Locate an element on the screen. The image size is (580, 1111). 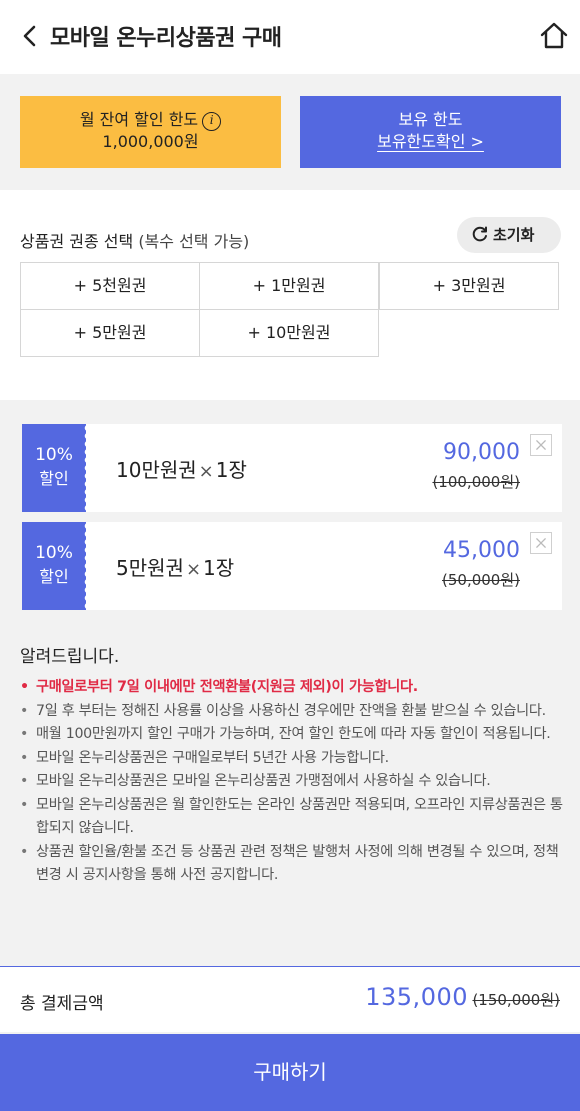
voucher-select-heading: 상품권 권종 선택 is located at coordinates (77, 241).